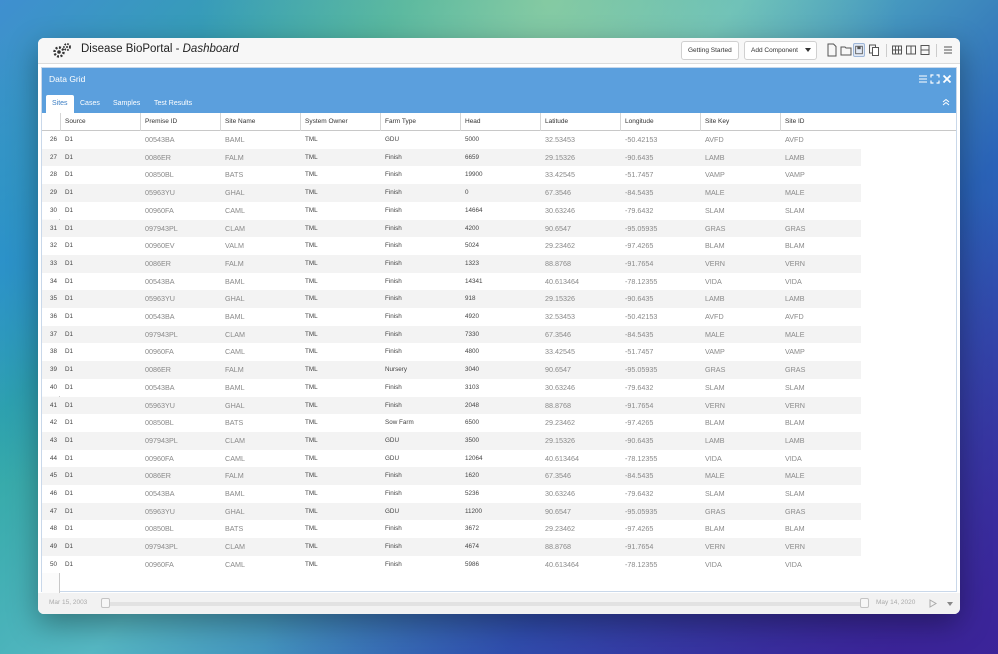  I want to click on column-header: Premise ID, so click(181, 122).